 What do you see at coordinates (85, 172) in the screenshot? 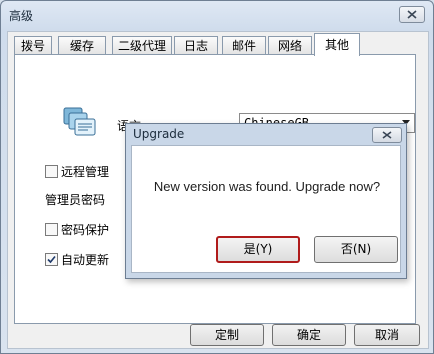
I see `remote-mgmt-label: 远程管理` at bounding box center [85, 172].